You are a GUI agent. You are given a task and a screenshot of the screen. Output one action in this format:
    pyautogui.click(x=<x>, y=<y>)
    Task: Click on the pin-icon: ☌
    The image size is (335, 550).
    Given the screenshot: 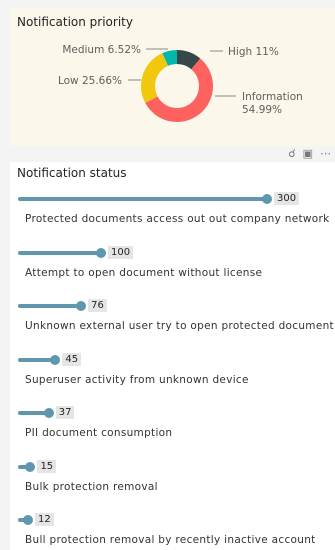 What is the action you would take?
    pyautogui.click(x=291, y=154)
    